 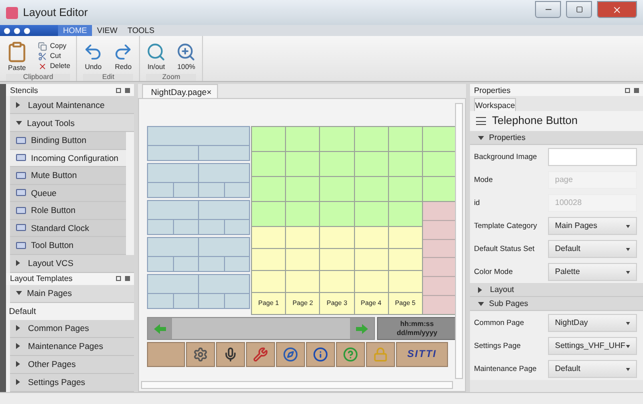 I want to click on stencil-item: Standard Clock, so click(x=68, y=228).